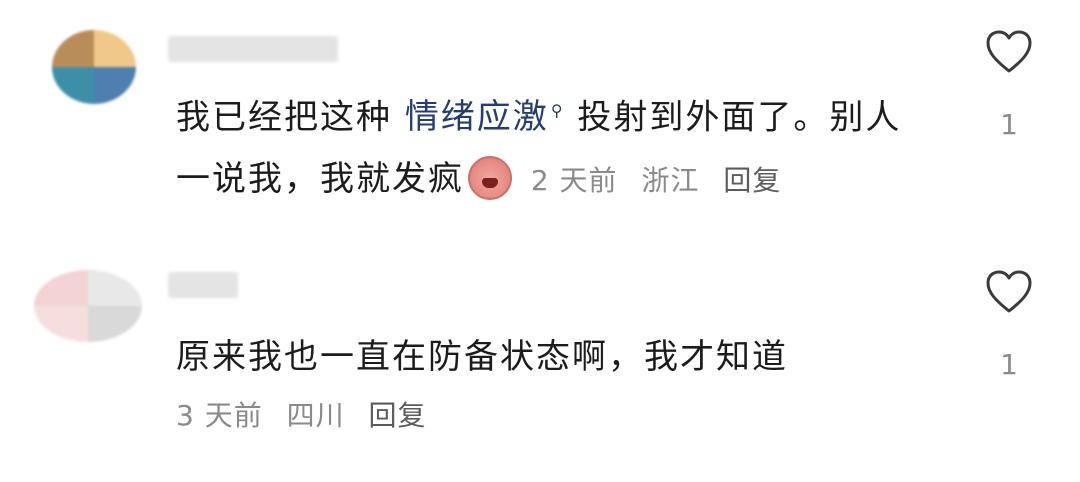 Image resolution: width=1080 pixels, height=482 pixels. Describe the element at coordinates (315, 415) in the screenshot. I see `comment-location: 四川` at that location.